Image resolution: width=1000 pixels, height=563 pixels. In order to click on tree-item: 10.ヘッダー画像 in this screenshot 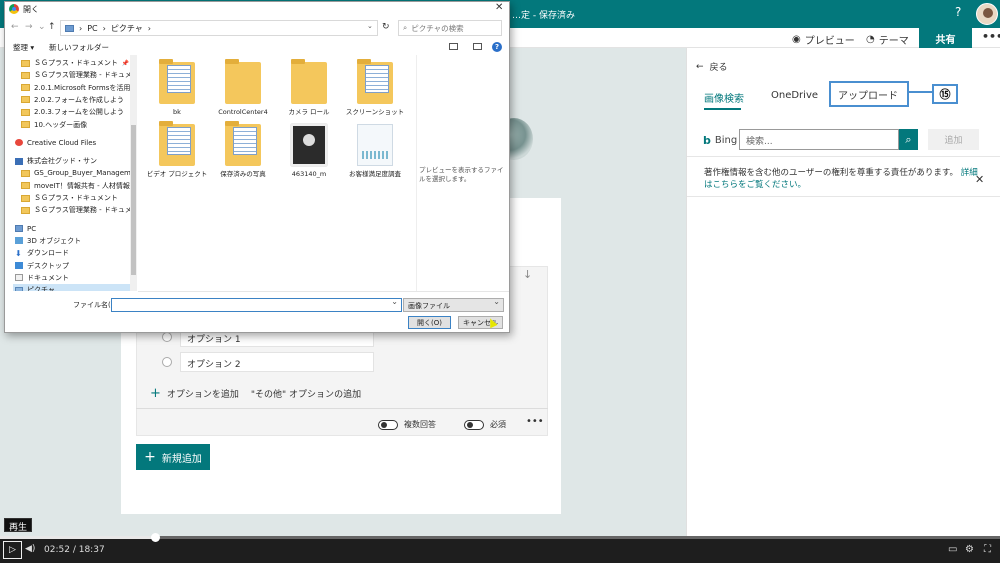, I will do `click(72, 125)`.